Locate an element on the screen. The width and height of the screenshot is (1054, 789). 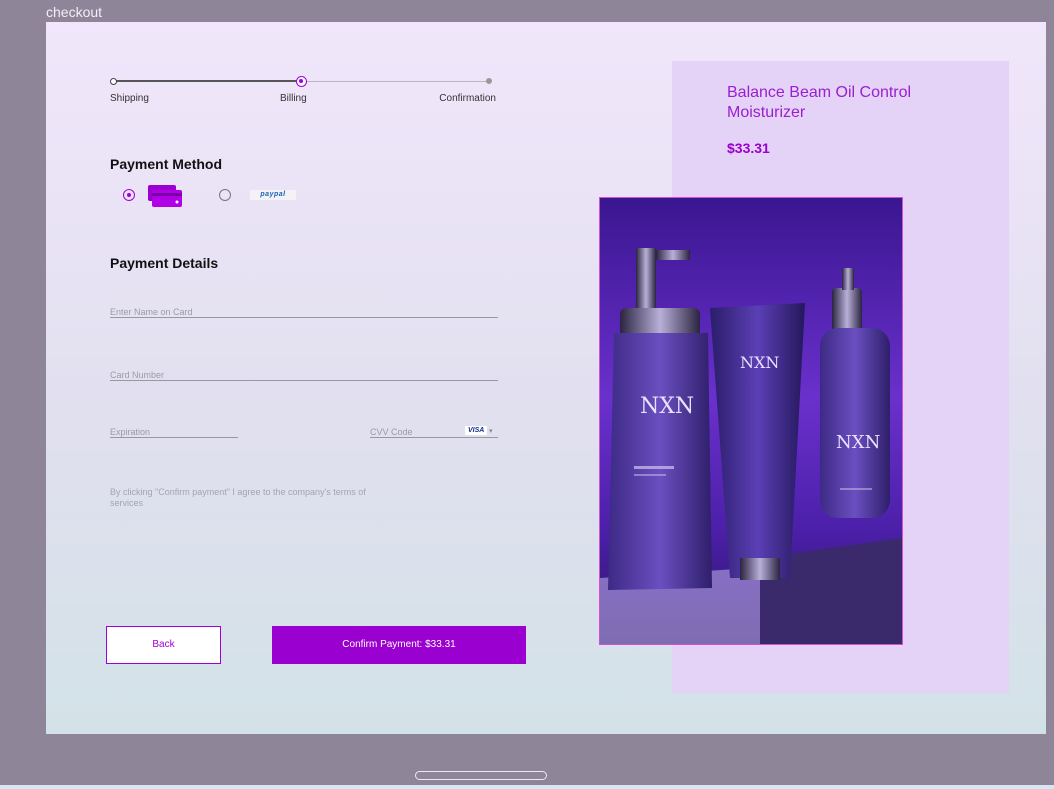
step-billing-dot is located at coordinates (301, 81).